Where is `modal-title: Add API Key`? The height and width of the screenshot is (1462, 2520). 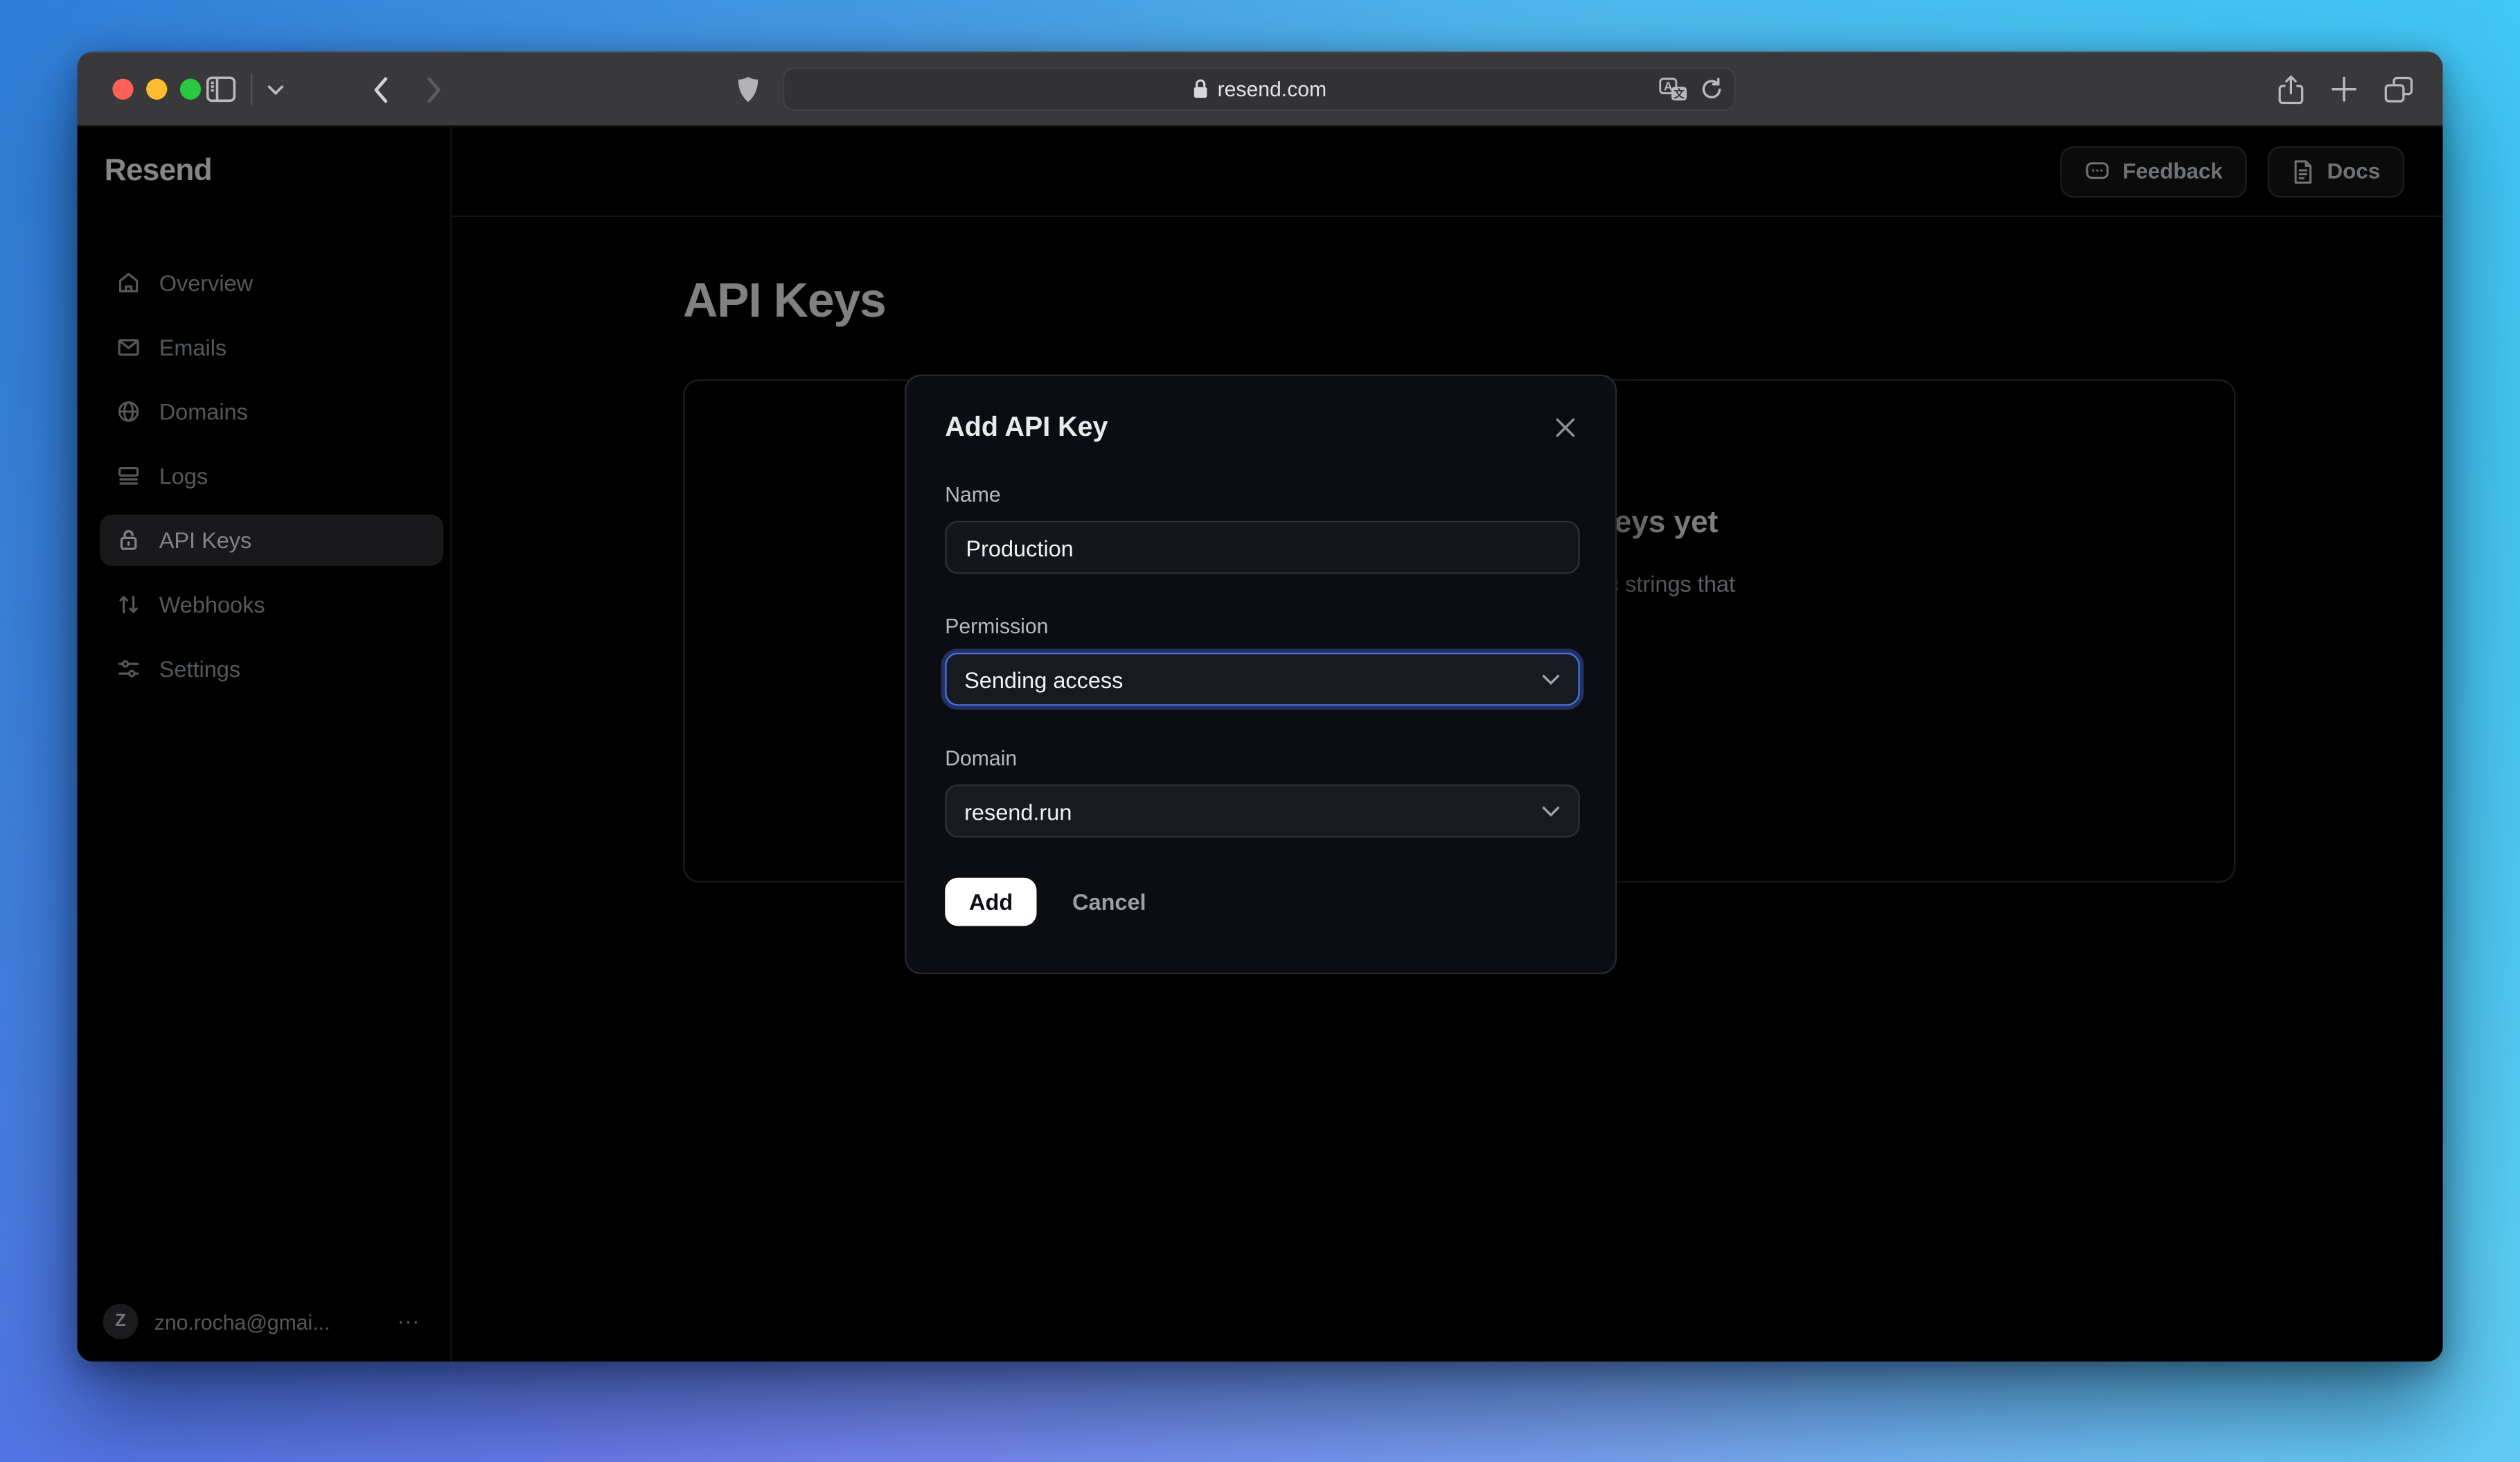 modal-title: Add API Key is located at coordinates (1026, 427).